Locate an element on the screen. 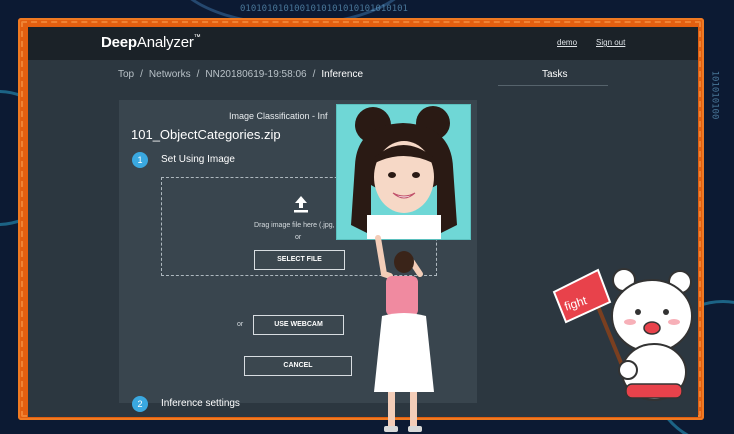 This screenshot has height=434, width=734. background-binary-stream: 0101010101001010101010101010101 is located at coordinates (324, 9).